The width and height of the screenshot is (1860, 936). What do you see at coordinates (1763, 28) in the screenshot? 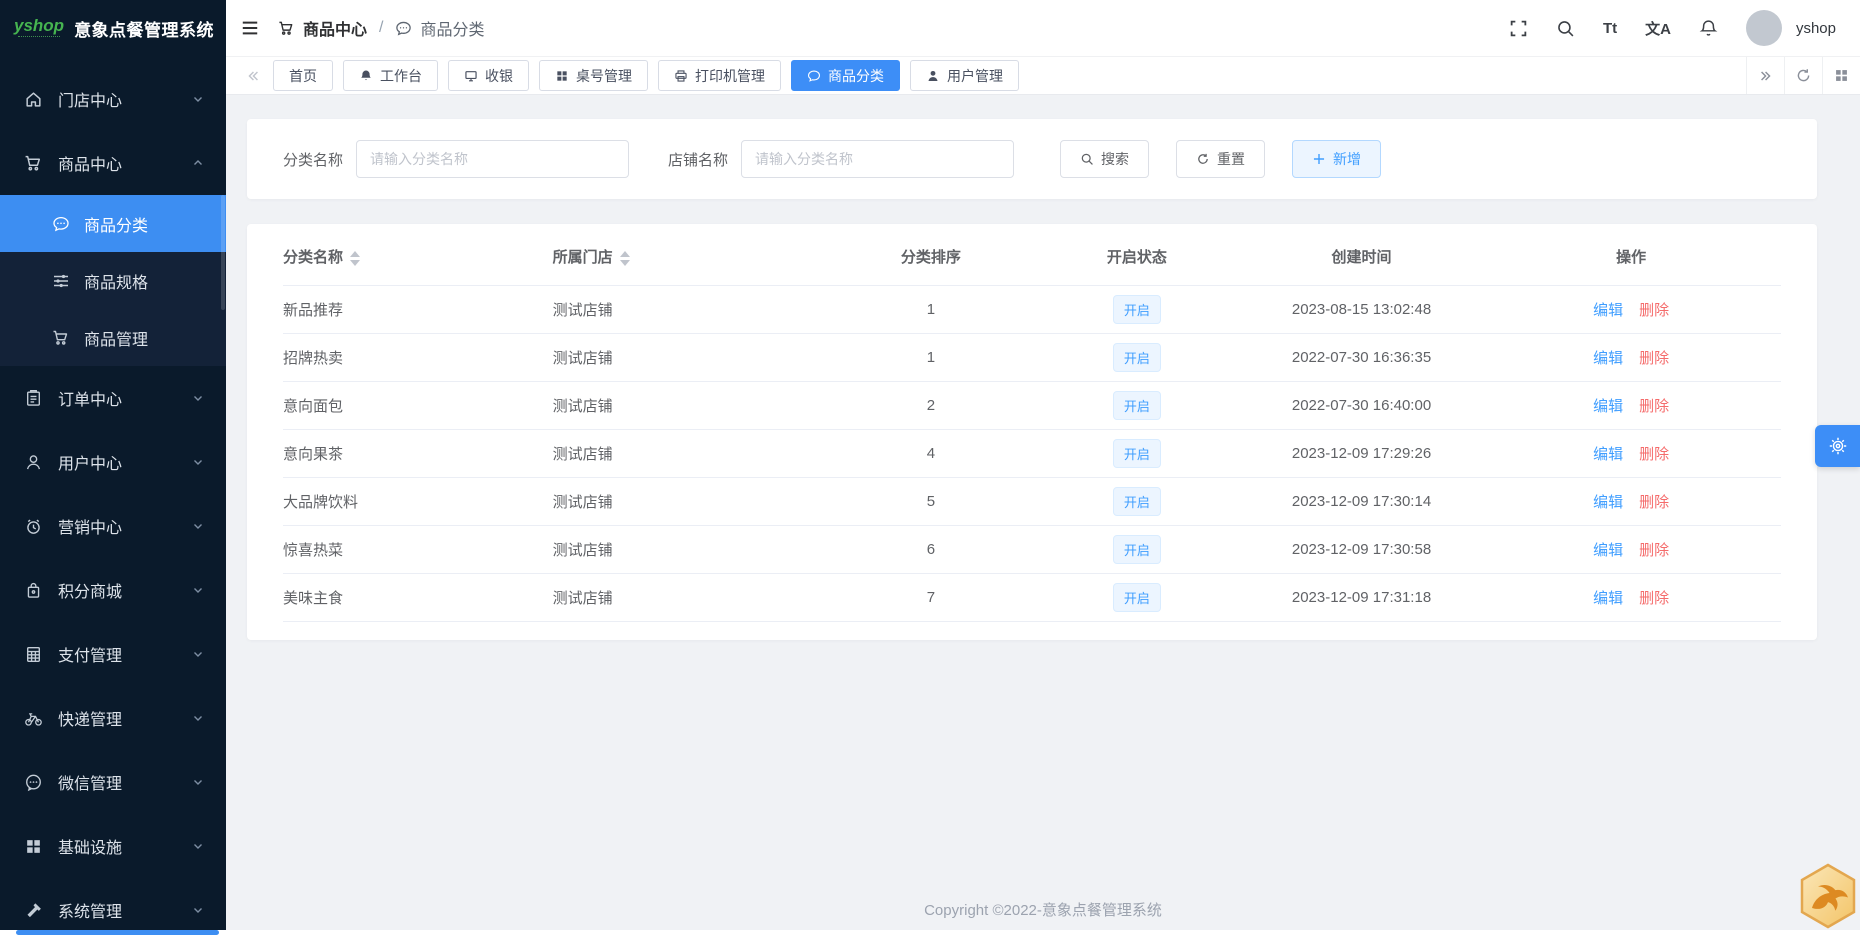
I see `user-avatar` at bounding box center [1763, 28].